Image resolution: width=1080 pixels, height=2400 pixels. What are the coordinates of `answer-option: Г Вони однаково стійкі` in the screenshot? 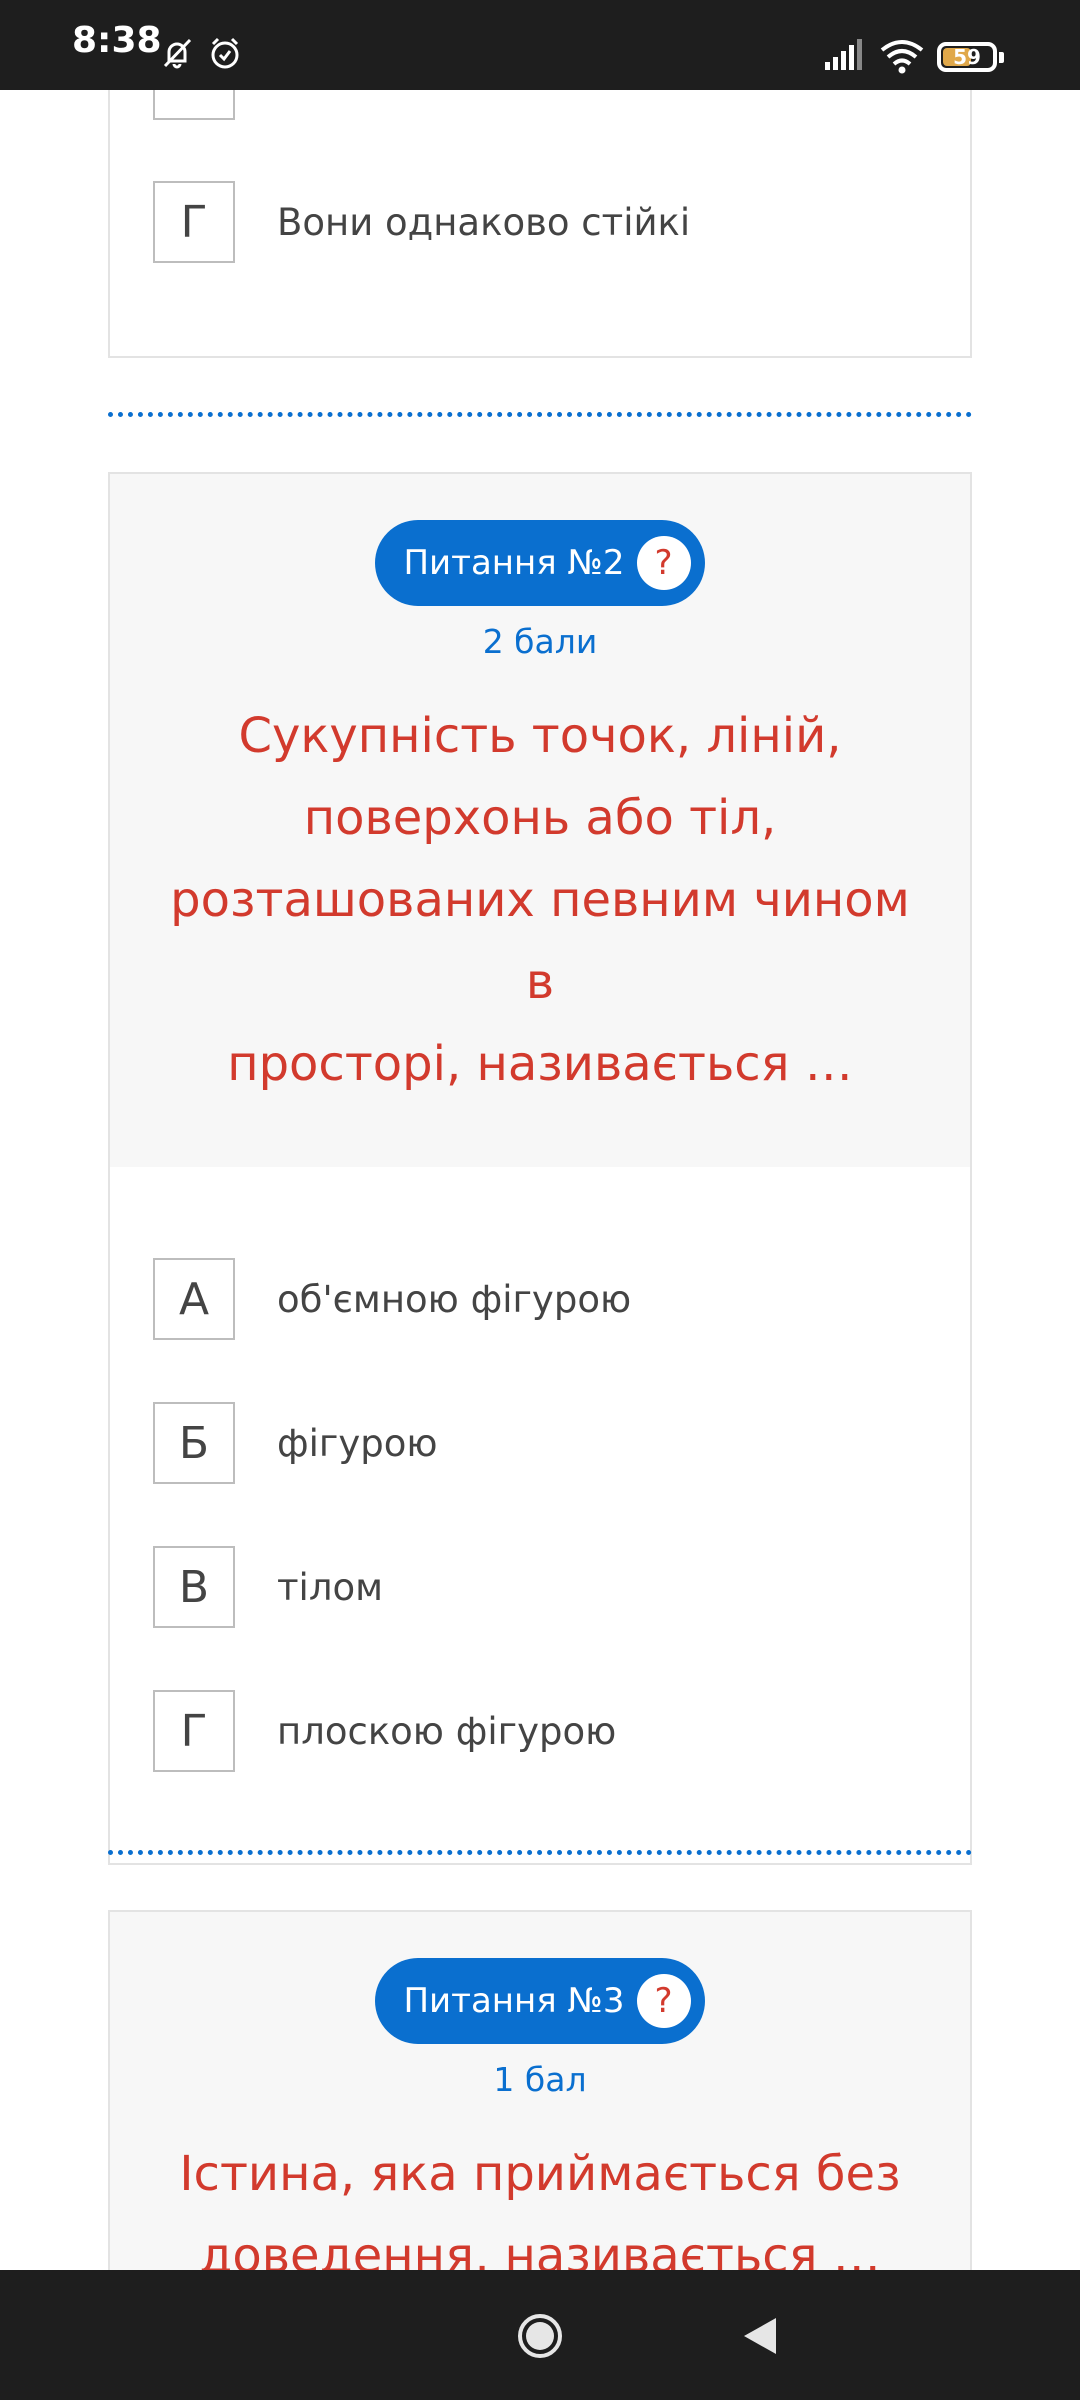 It's located at (421, 222).